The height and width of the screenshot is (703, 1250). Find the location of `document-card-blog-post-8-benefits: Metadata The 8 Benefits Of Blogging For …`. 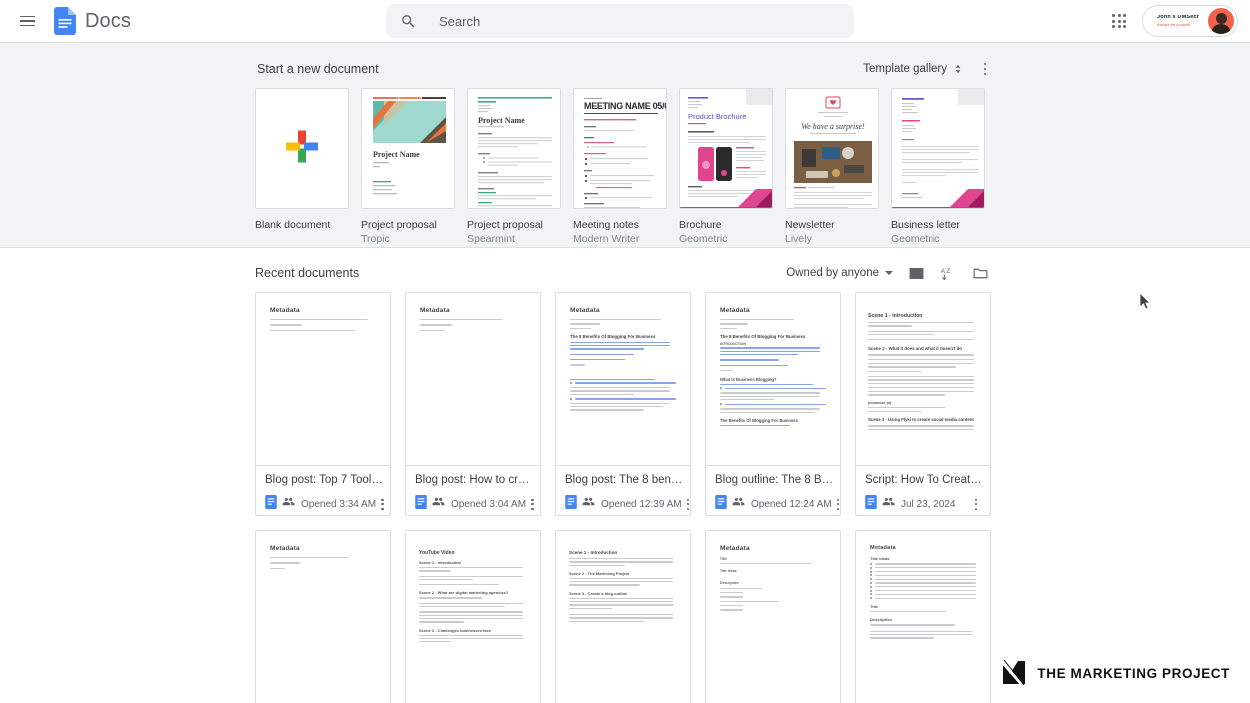

document-card-blog-post-8-benefits: Metadata The 8 Benefits Of Blogging For … is located at coordinates (623, 404).